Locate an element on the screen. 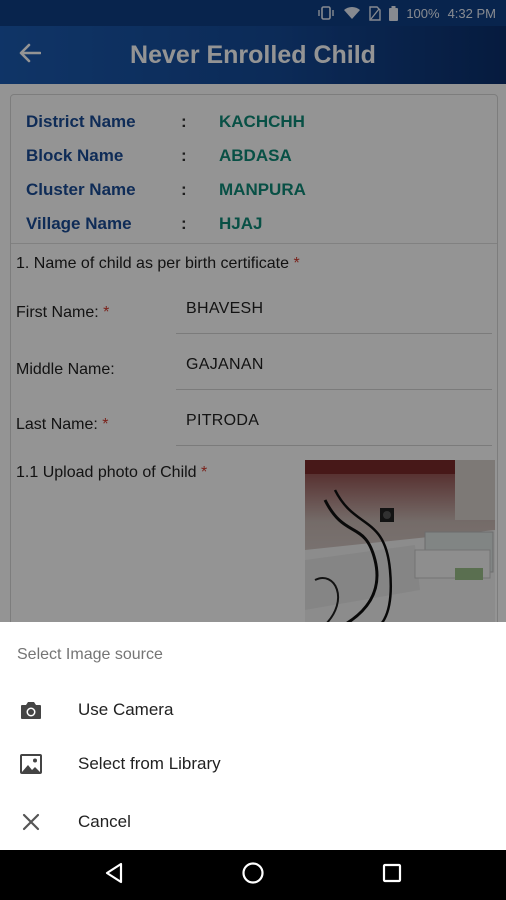 Image resolution: width=506 pixels, height=900 pixels. back-triangle-icon is located at coordinates (114, 875).